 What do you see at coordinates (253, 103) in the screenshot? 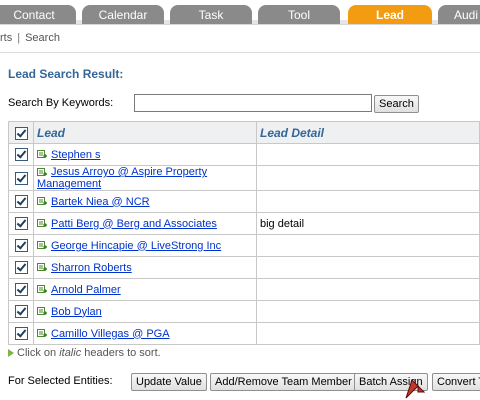
I see `search-input` at bounding box center [253, 103].